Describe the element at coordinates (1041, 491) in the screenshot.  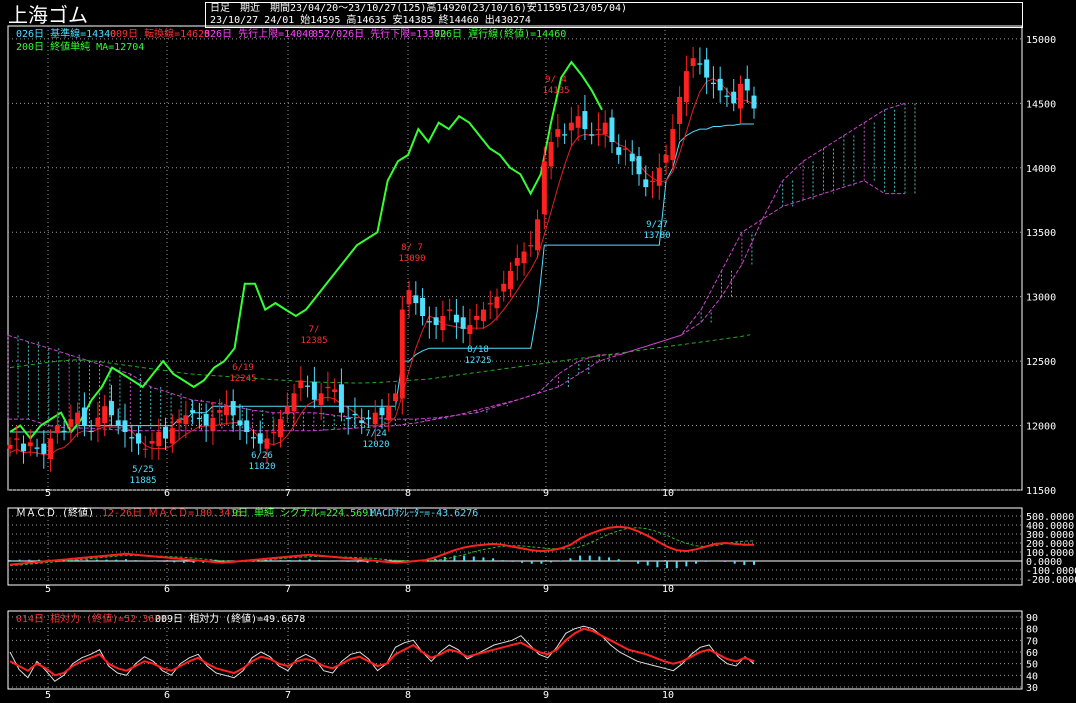
I see `price-tick-label: 11500` at that location.